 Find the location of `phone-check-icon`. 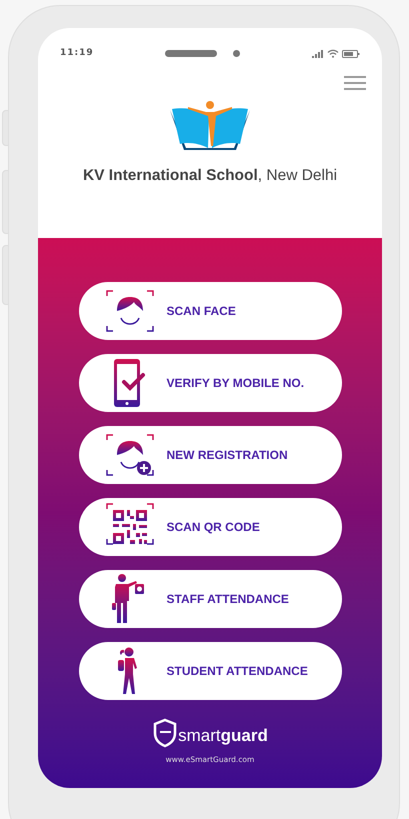

phone-check-icon is located at coordinates (130, 383).